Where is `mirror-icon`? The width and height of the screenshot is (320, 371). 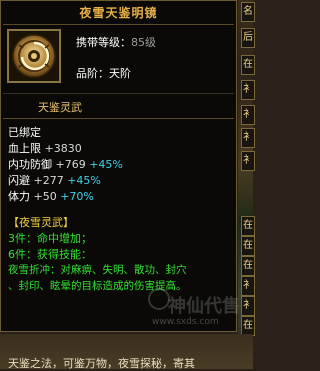
mirror-icon is located at coordinates (34, 56).